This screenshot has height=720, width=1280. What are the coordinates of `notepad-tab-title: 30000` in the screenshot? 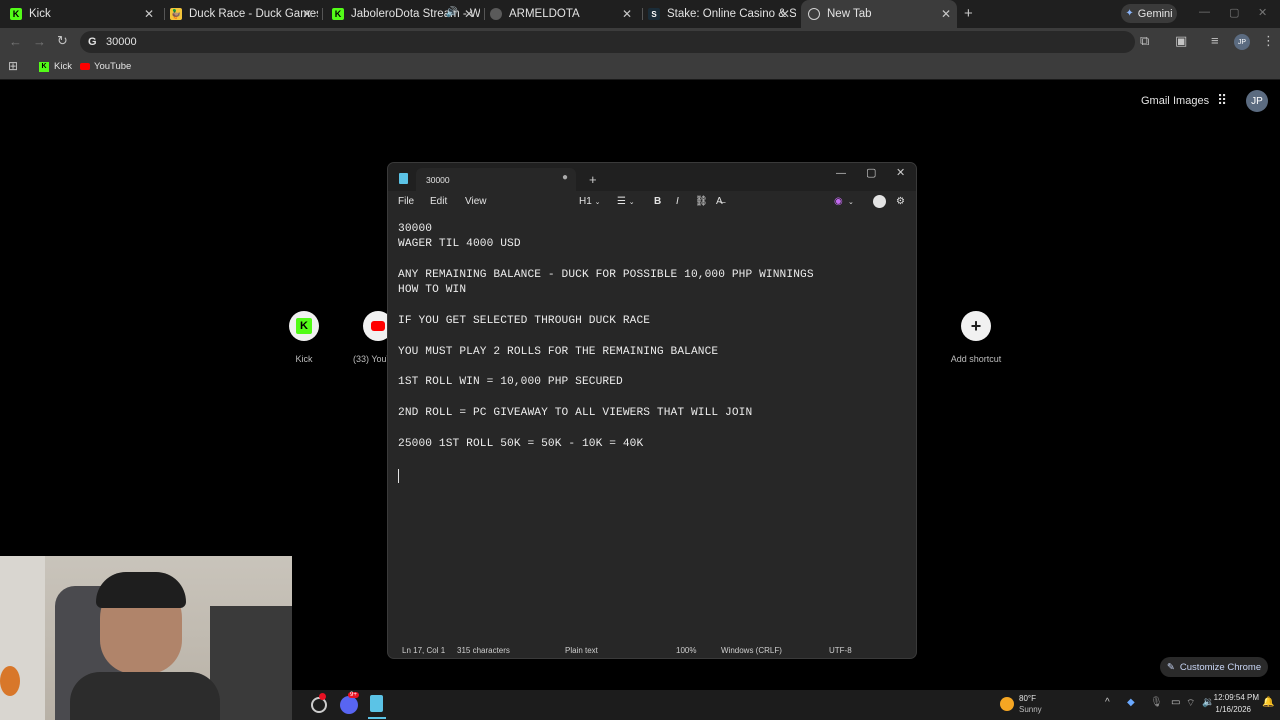 It's located at (438, 180).